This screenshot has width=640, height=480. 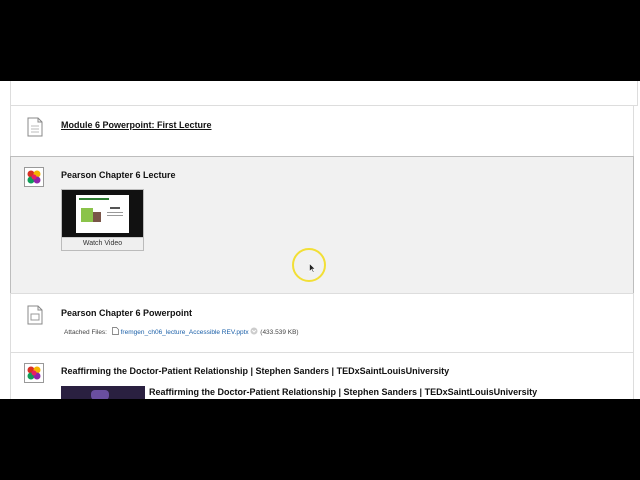 What do you see at coordinates (103, 392) in the screenshot?
I see `video-thumbnail` at bounding box center [103, 392].